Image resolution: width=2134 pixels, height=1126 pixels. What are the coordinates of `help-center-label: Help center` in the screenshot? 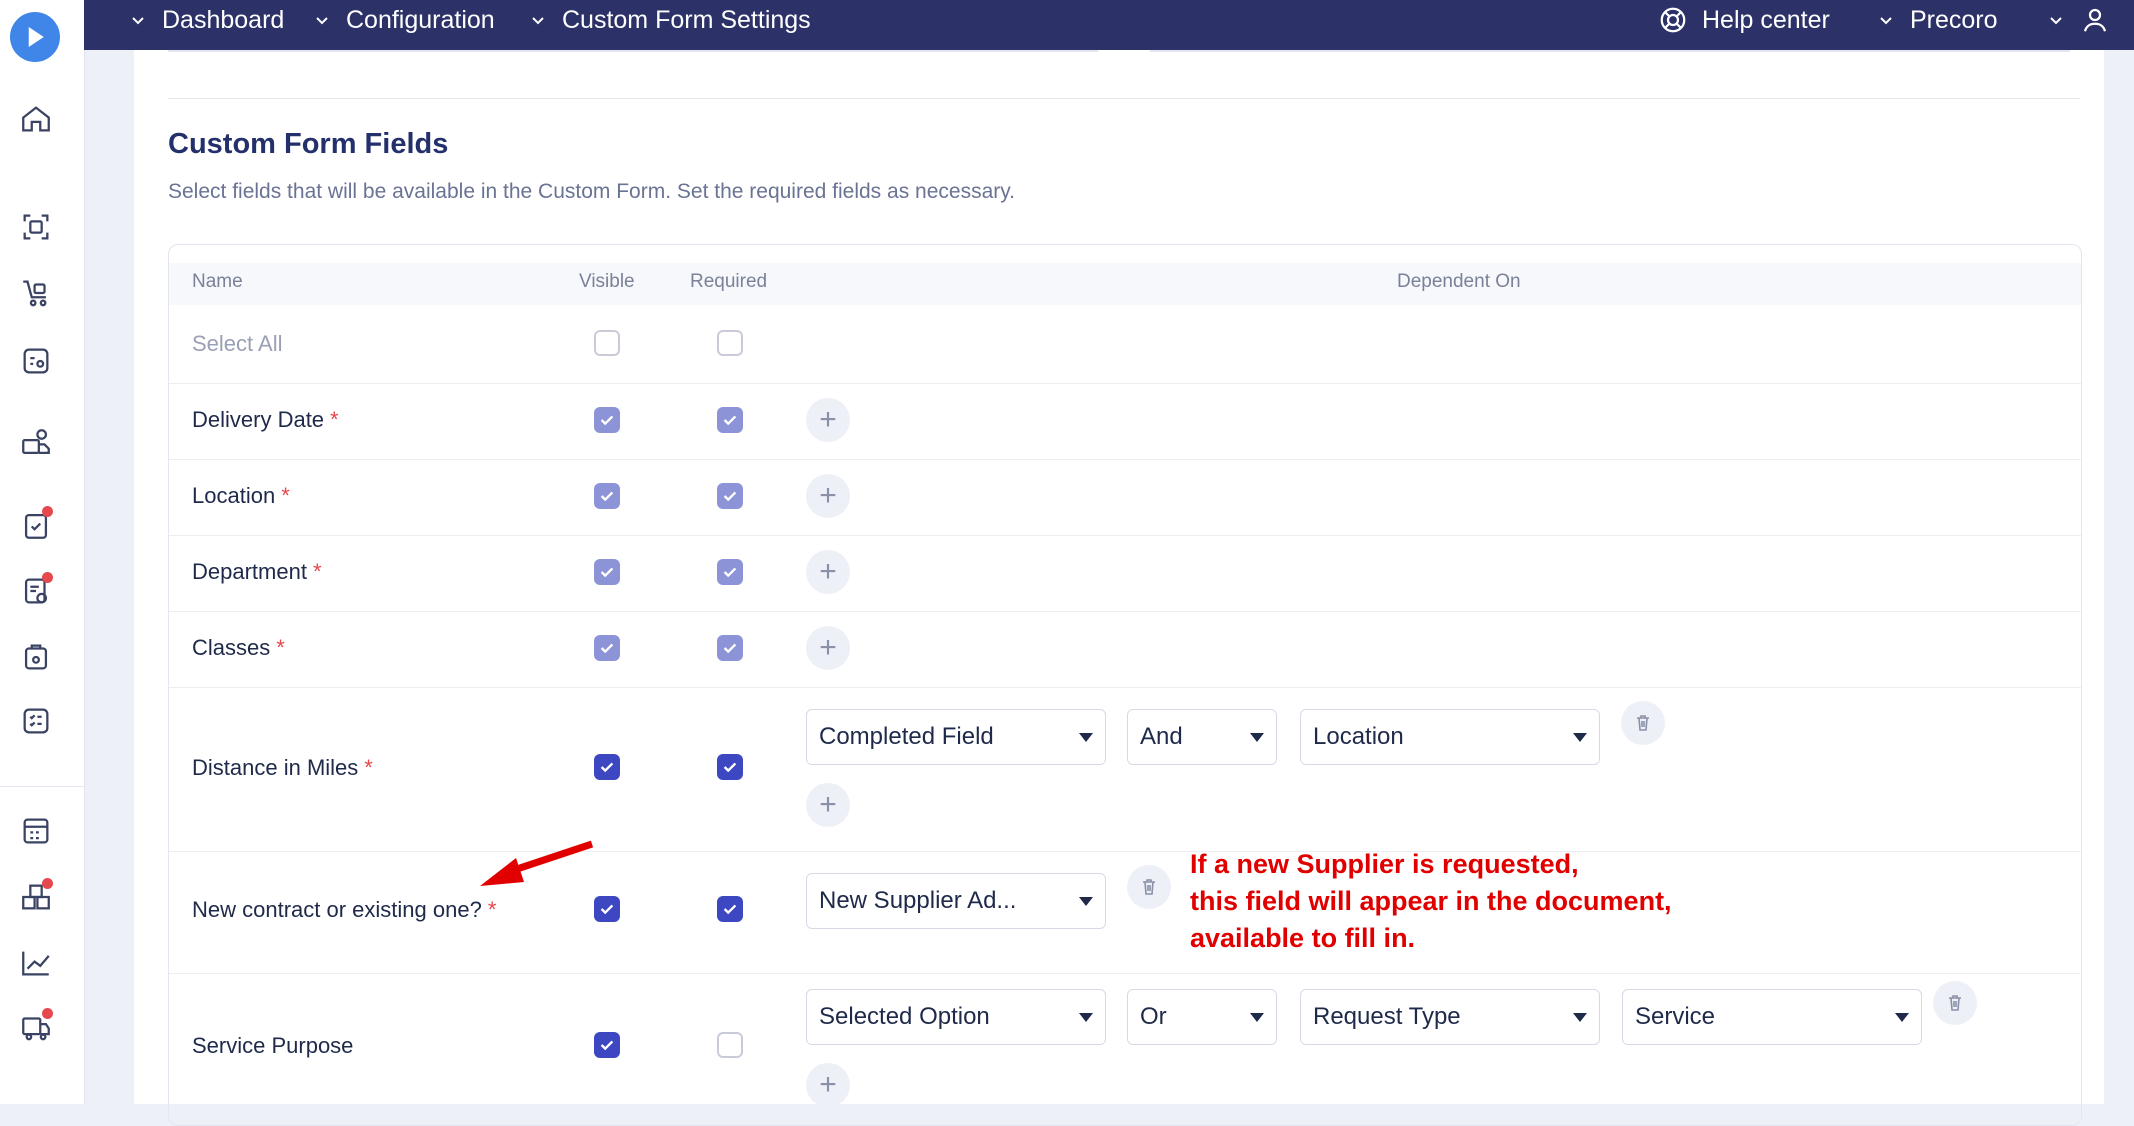 It's located at (1766, 19).